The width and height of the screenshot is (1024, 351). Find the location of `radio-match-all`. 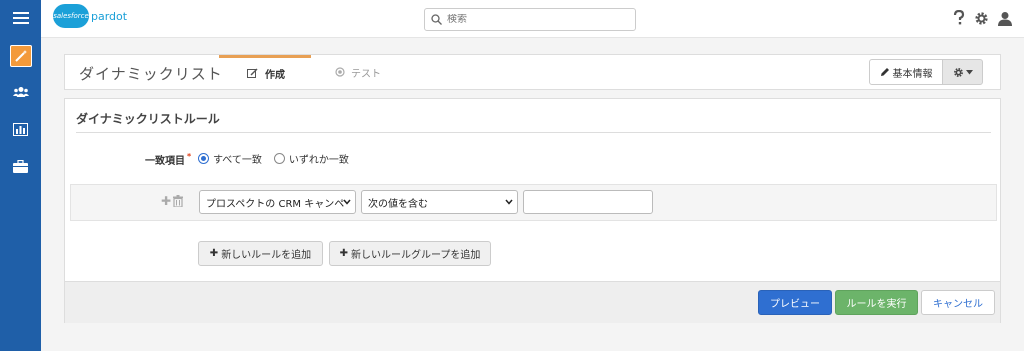

radio-match-all is located at coordinates (203, 158).